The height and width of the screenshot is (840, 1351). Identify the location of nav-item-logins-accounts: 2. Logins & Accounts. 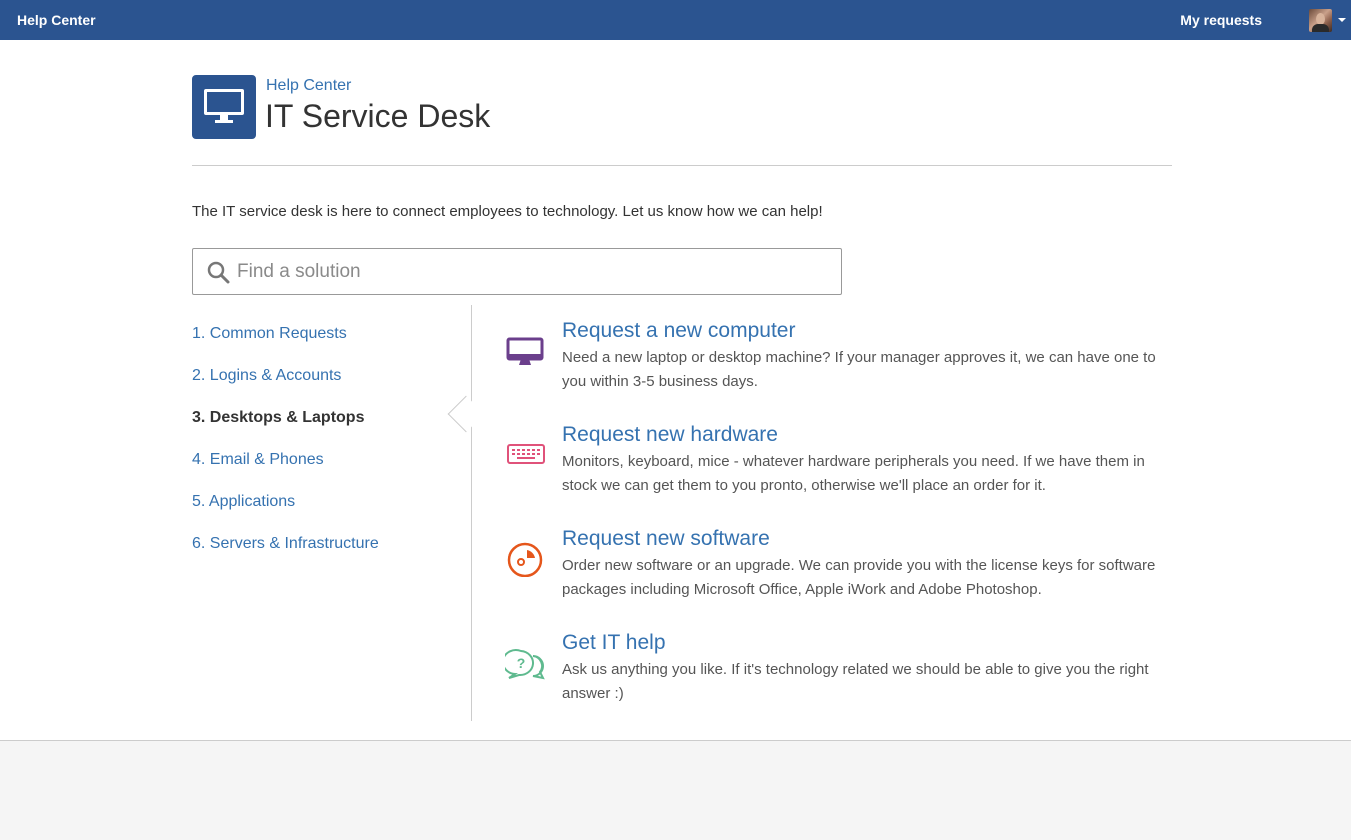
(266, 376).